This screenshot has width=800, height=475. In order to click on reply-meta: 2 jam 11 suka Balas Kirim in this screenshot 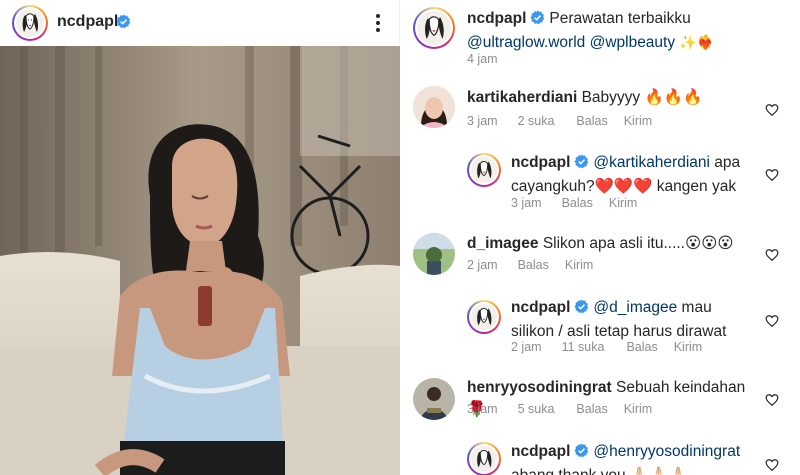, I will do `click(606, 347)`.